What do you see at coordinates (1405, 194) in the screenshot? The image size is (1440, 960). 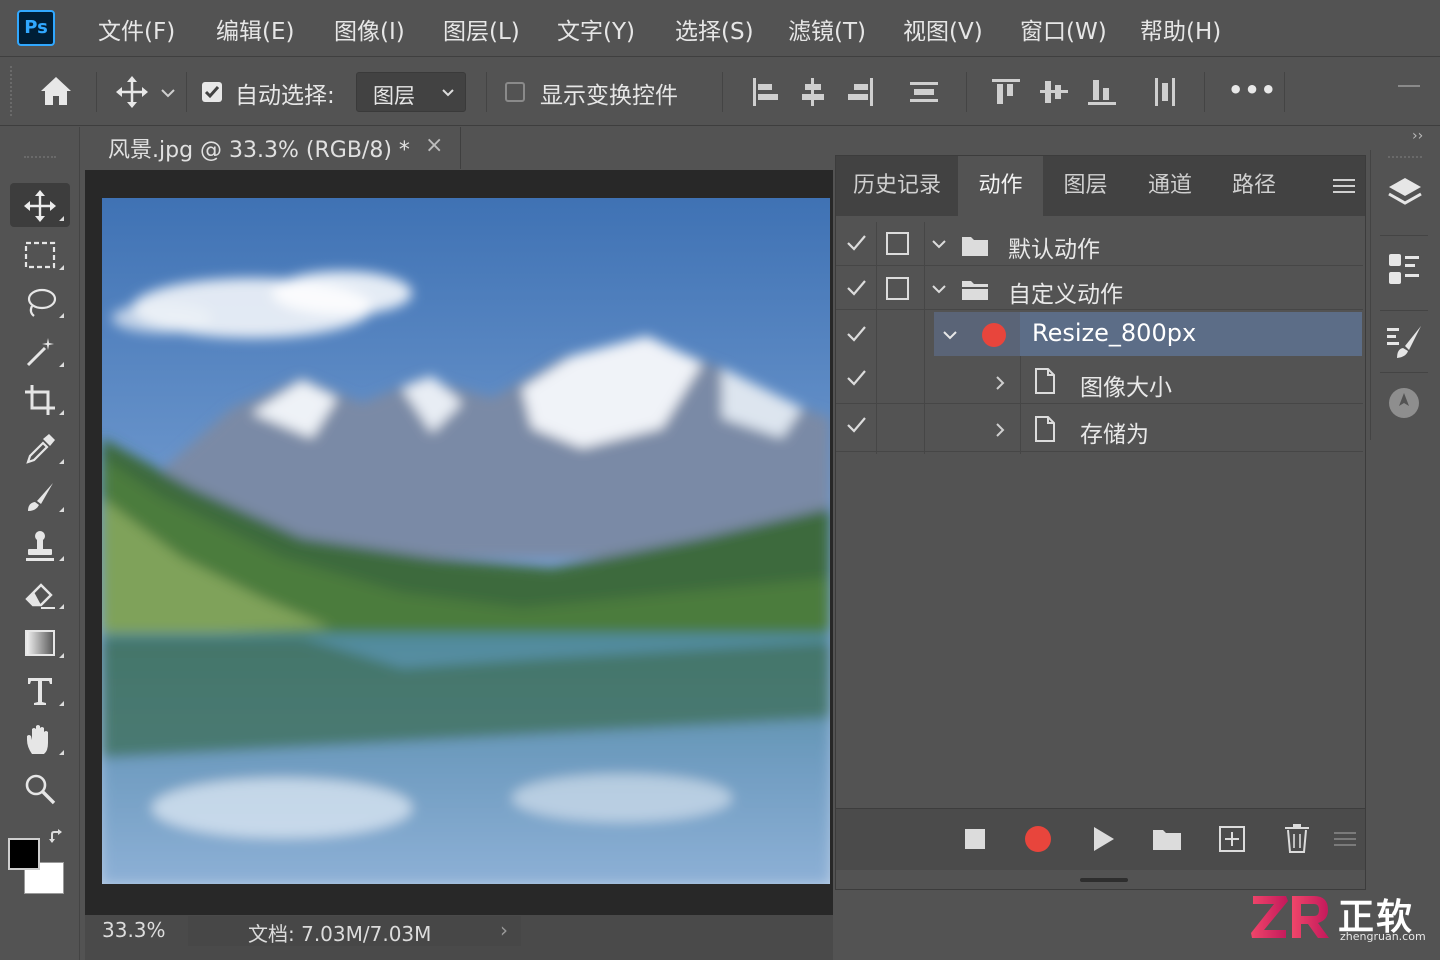 I see `layers-panel-icon` at bounding box center [1405, 194].